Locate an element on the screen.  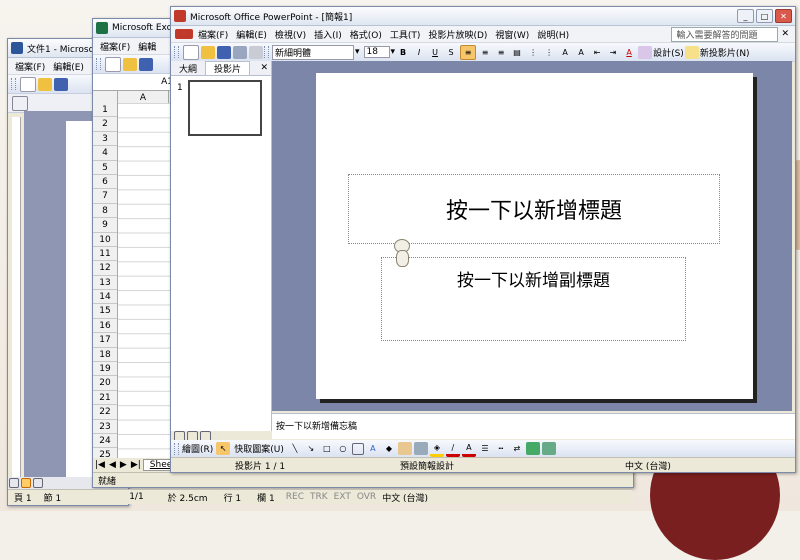
ppt-menu-window: 視窗(W) is located at coordinates (512, 34).